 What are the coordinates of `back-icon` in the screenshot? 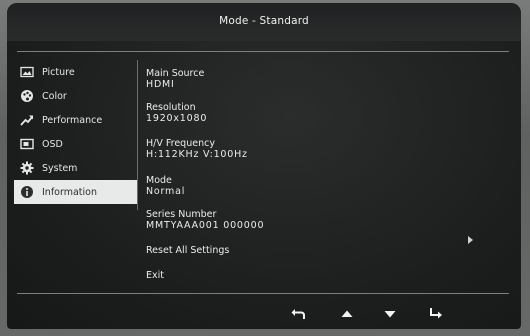 It's located at (298, 314).